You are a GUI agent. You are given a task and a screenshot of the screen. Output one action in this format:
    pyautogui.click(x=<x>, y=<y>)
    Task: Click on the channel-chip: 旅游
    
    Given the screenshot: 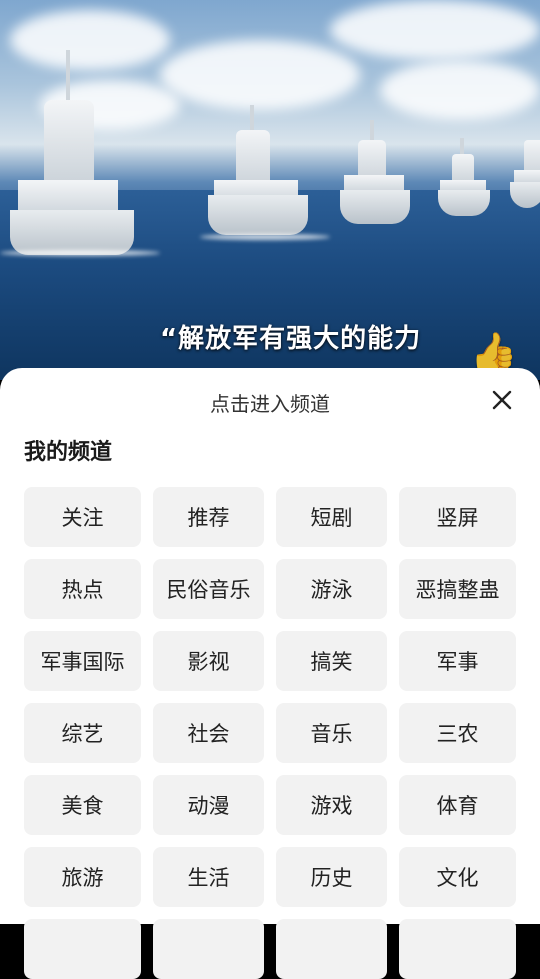 What is the action you would take?
    pyautogui.click(x=82, y=877)
    